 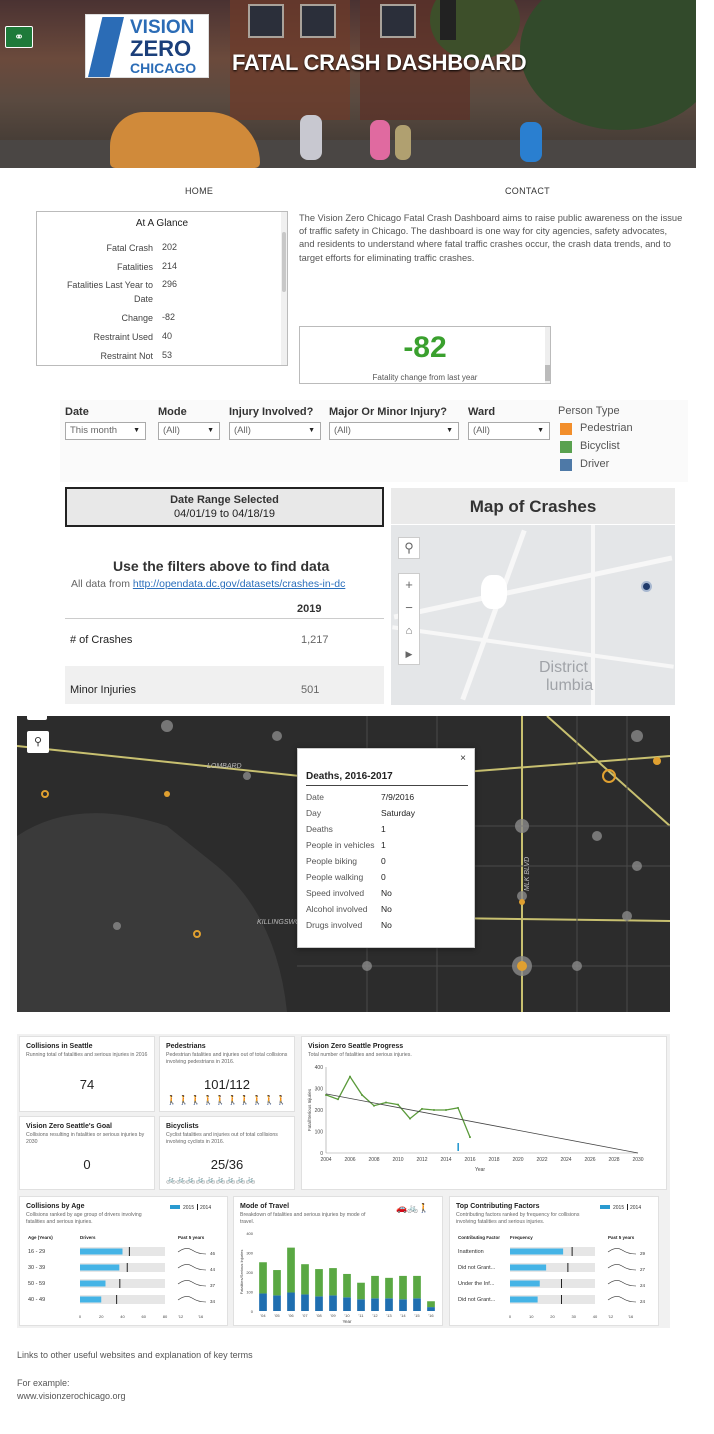 What do you see at coordinates (509, 431) in the screenshot?
I see `filter-ward-select: (All) ▼` at bounding box center [509, 431].